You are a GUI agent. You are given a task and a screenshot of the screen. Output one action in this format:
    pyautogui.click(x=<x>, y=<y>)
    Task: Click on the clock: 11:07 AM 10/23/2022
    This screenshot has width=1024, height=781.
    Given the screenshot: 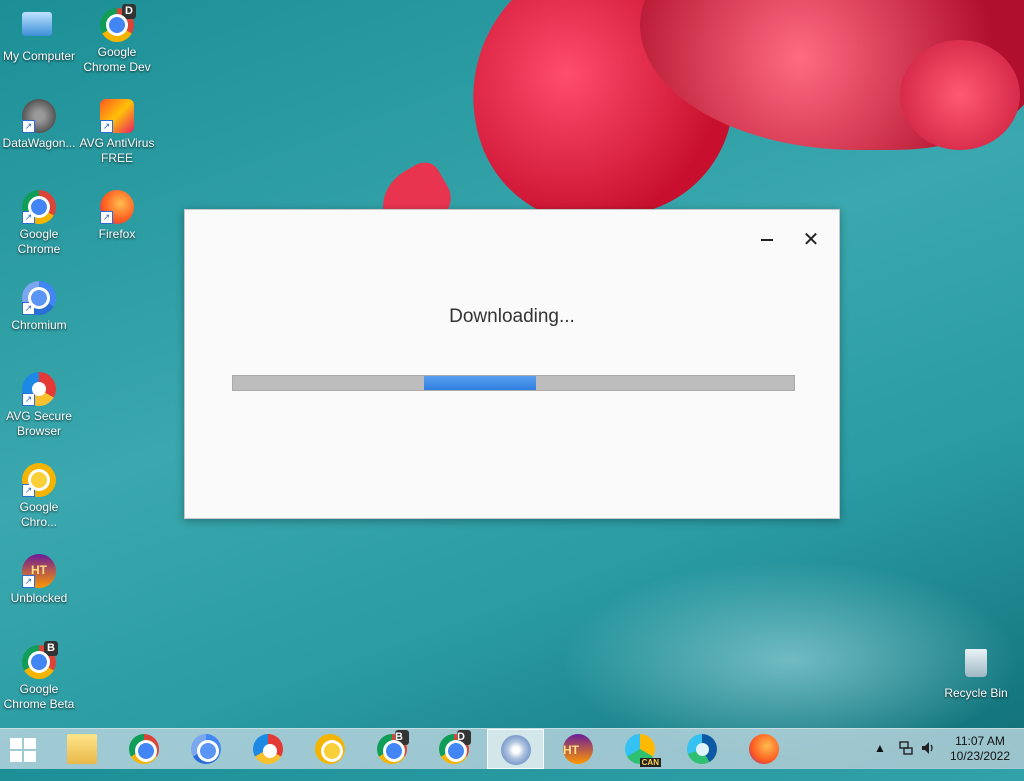 What is the action you would take?
    pyautogui.click(x=980, y=749)
    